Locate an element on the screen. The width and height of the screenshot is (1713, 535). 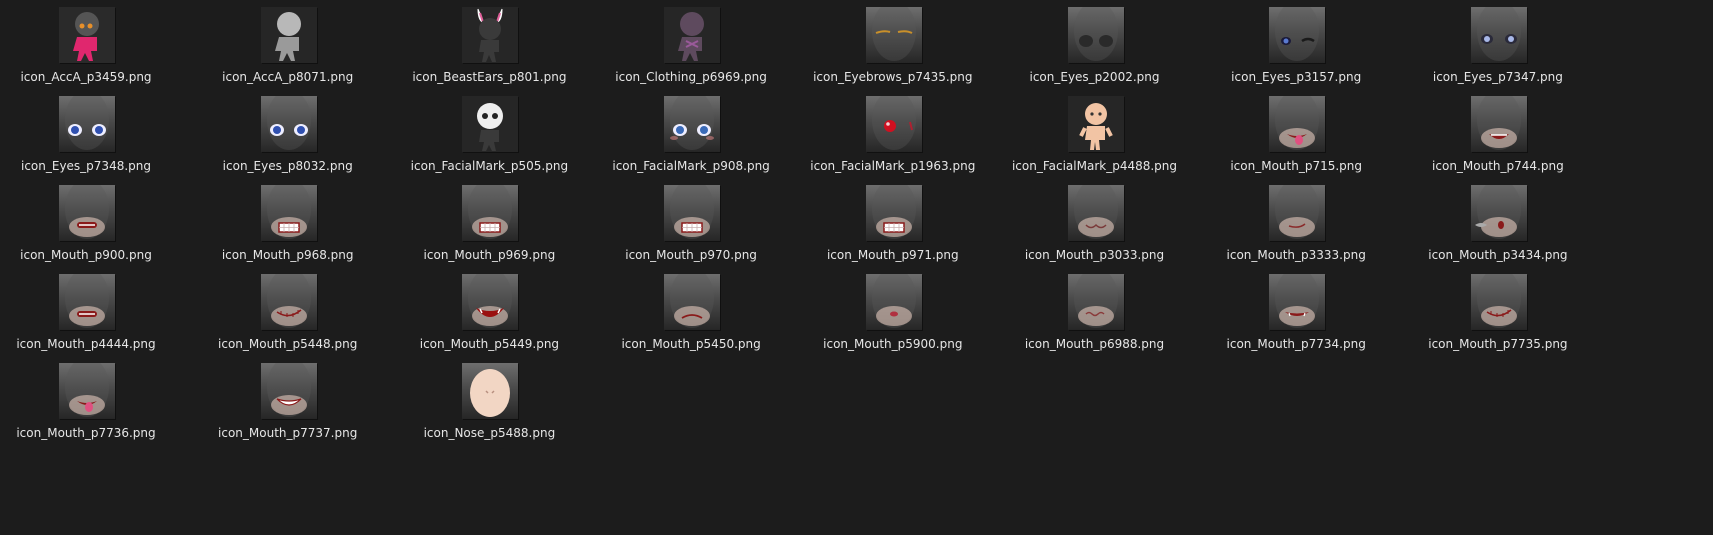
file-name-label: icon_Eyes_p7347.png is located at coordinates (1497, 77).